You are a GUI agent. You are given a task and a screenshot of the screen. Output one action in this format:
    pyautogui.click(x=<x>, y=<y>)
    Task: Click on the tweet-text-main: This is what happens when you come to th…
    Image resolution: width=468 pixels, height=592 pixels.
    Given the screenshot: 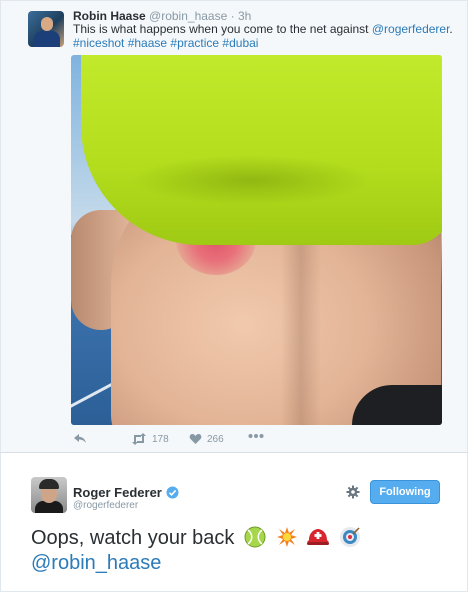 What is the action you would take?
    pyautogui.click(x=222, y=29)
    